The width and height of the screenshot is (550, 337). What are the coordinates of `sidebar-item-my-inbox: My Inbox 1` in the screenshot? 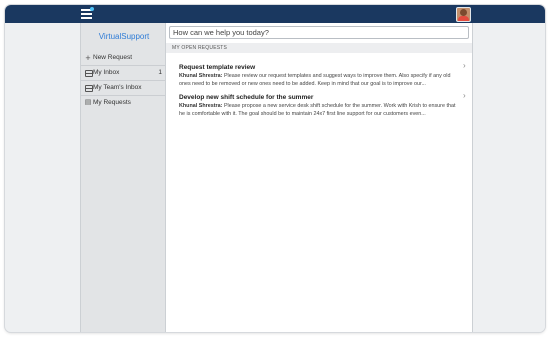 It's located at (123, 73).